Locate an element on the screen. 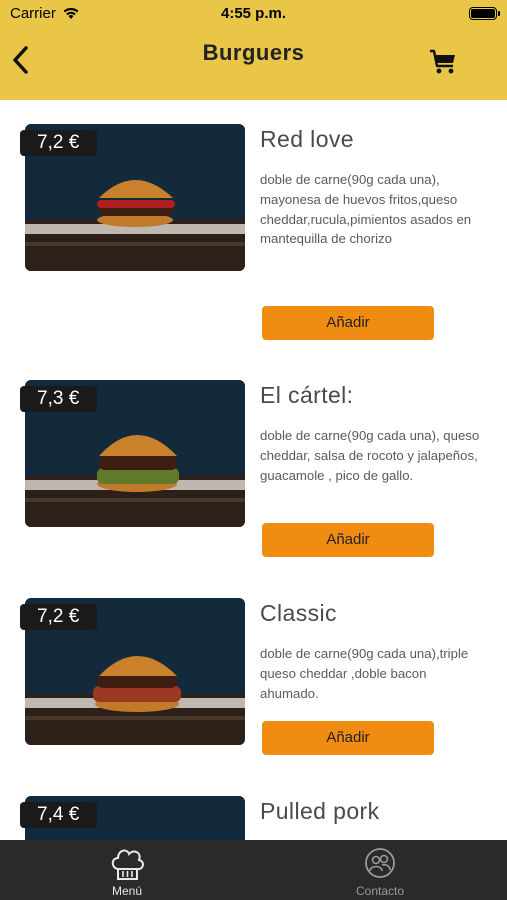 Image resolution: width=507 pixels, height=900 pixels. battery-icon is located at coordinates (484, 13).